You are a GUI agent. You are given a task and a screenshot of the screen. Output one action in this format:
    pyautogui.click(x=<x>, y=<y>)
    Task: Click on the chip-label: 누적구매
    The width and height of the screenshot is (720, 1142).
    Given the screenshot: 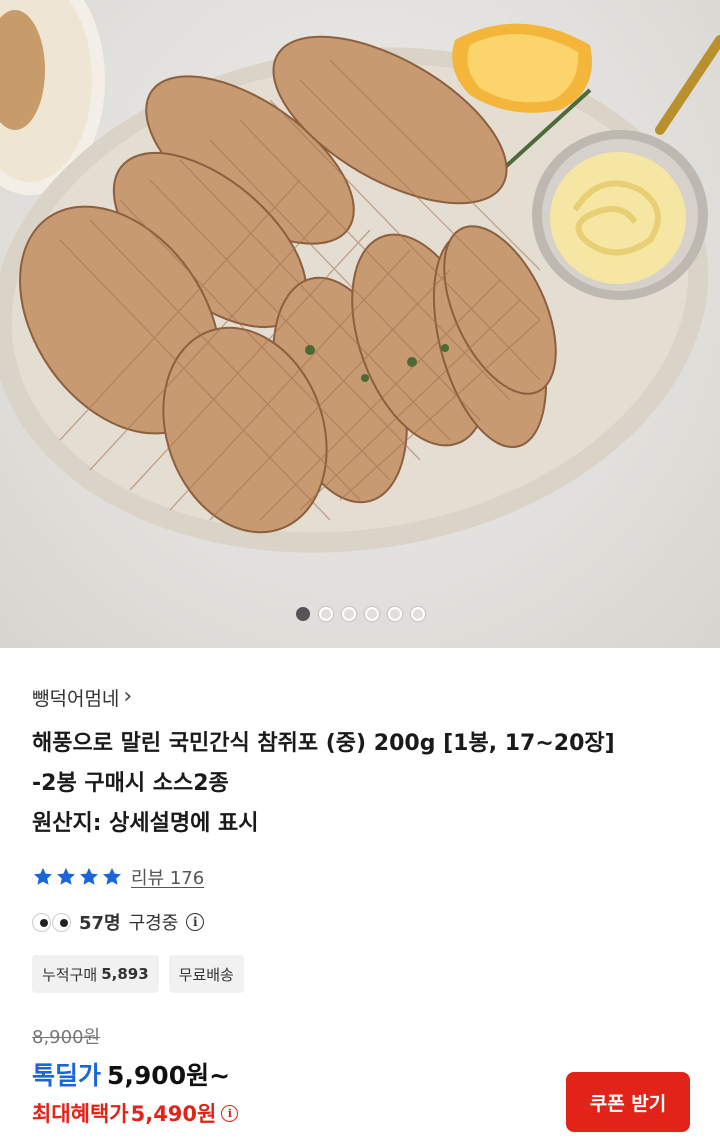 What is the action you would take?
    pyautogui.click(x=70, y=974)
    